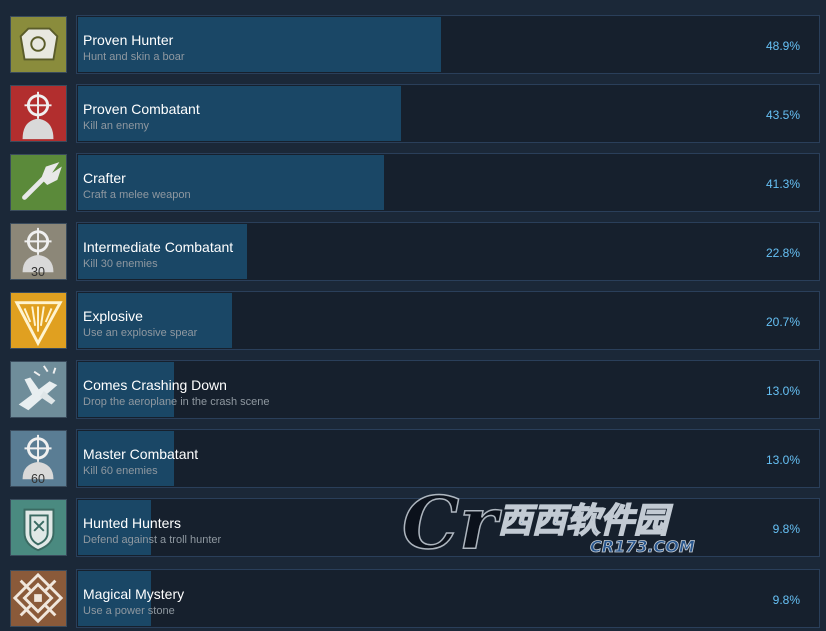 Image resolution: width=826 pixels, height=631 pixels. What do you see at coordinates (134, 594) in the screenshot?
I see `achievement-name: Magical Mystery` at bounding box center [134, 594].